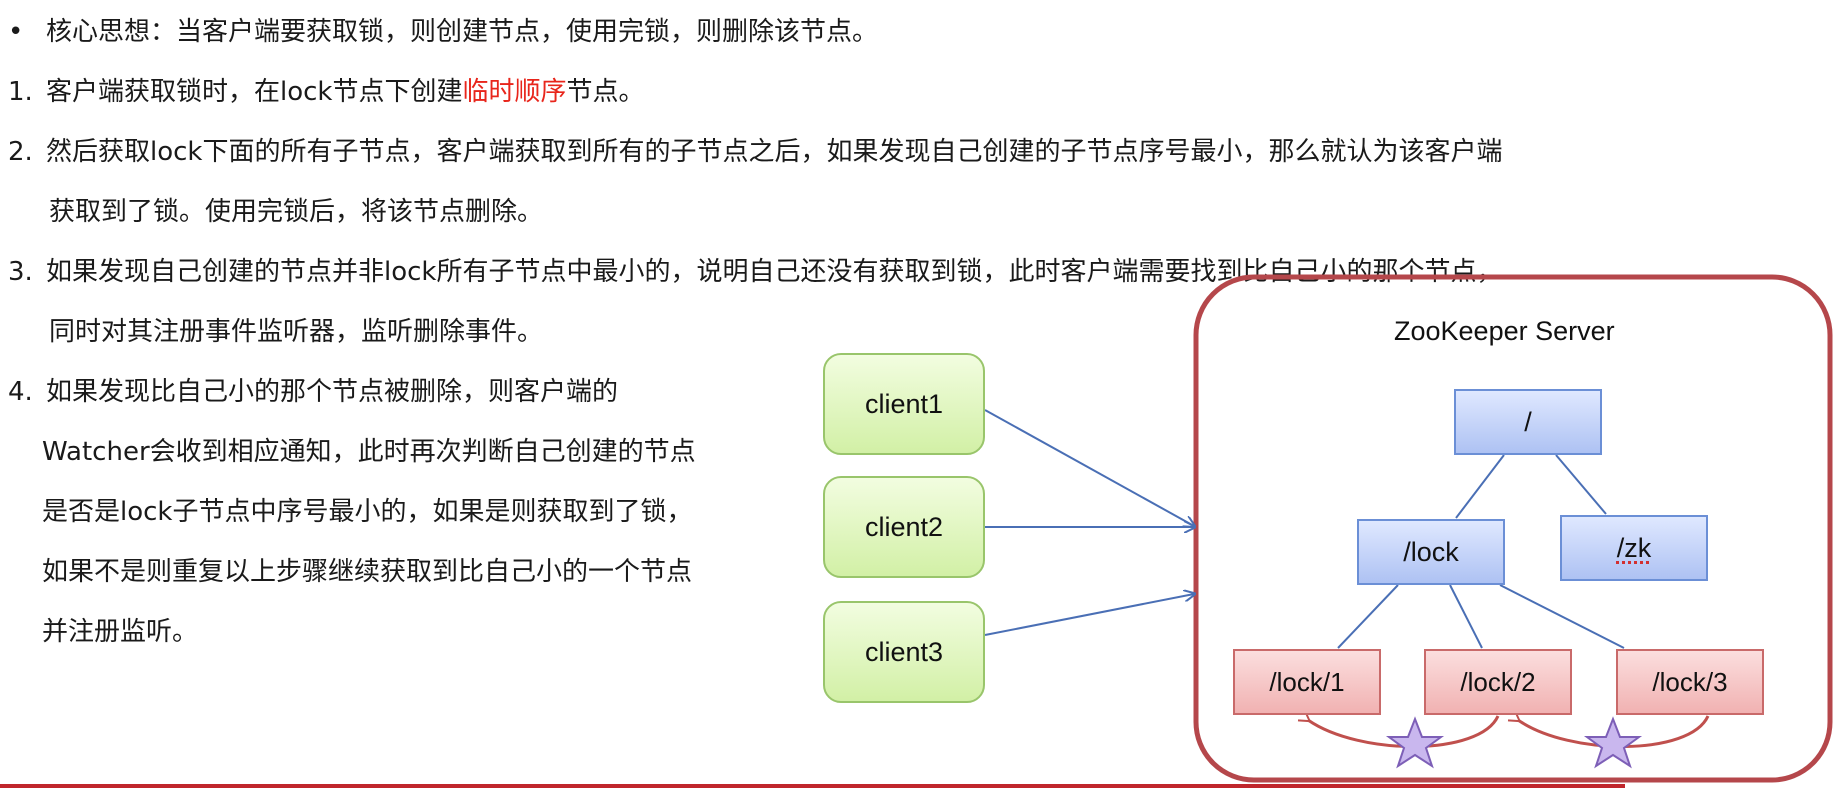  What do you see at coordinates (1089, 467) in the screenshot?
I see `client1-arrow` at bounding box center [1089, 467].